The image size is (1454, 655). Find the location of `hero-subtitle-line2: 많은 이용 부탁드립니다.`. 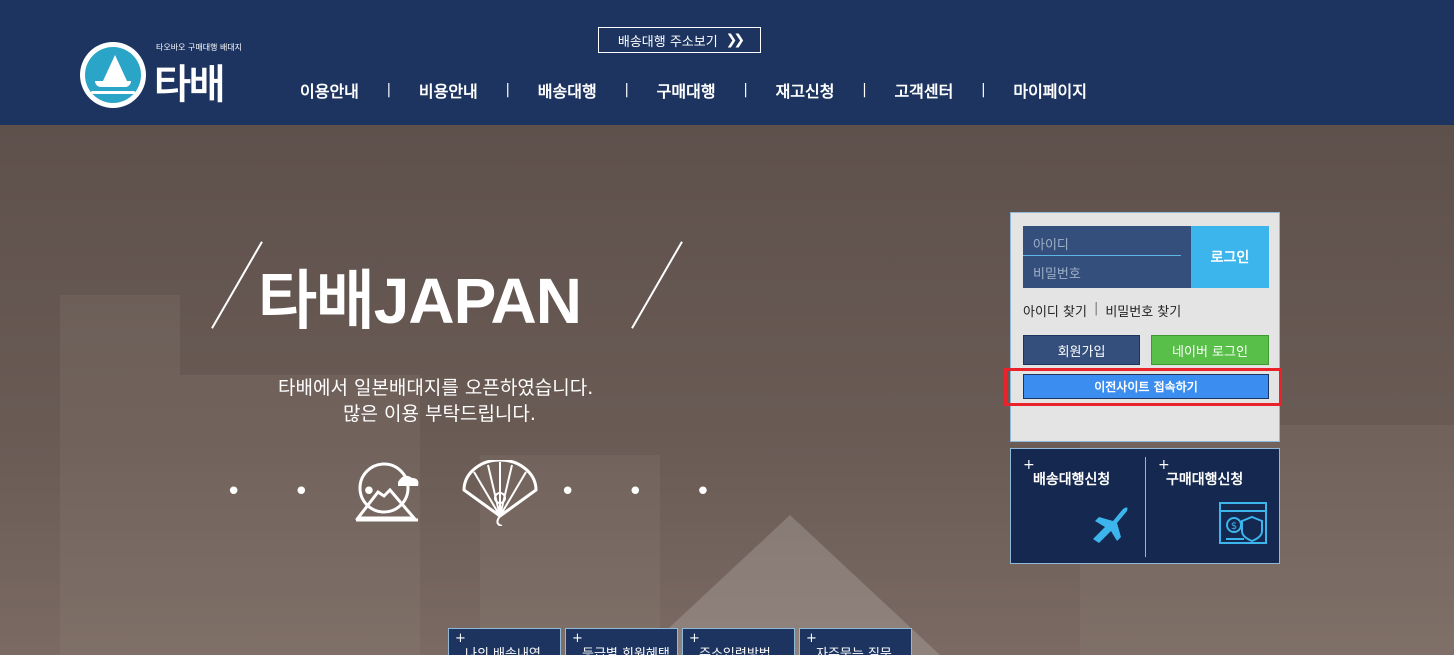

hero-subtitle-line2: 많은 이용 부탁드립니다. is located at coordinates (439, 414).